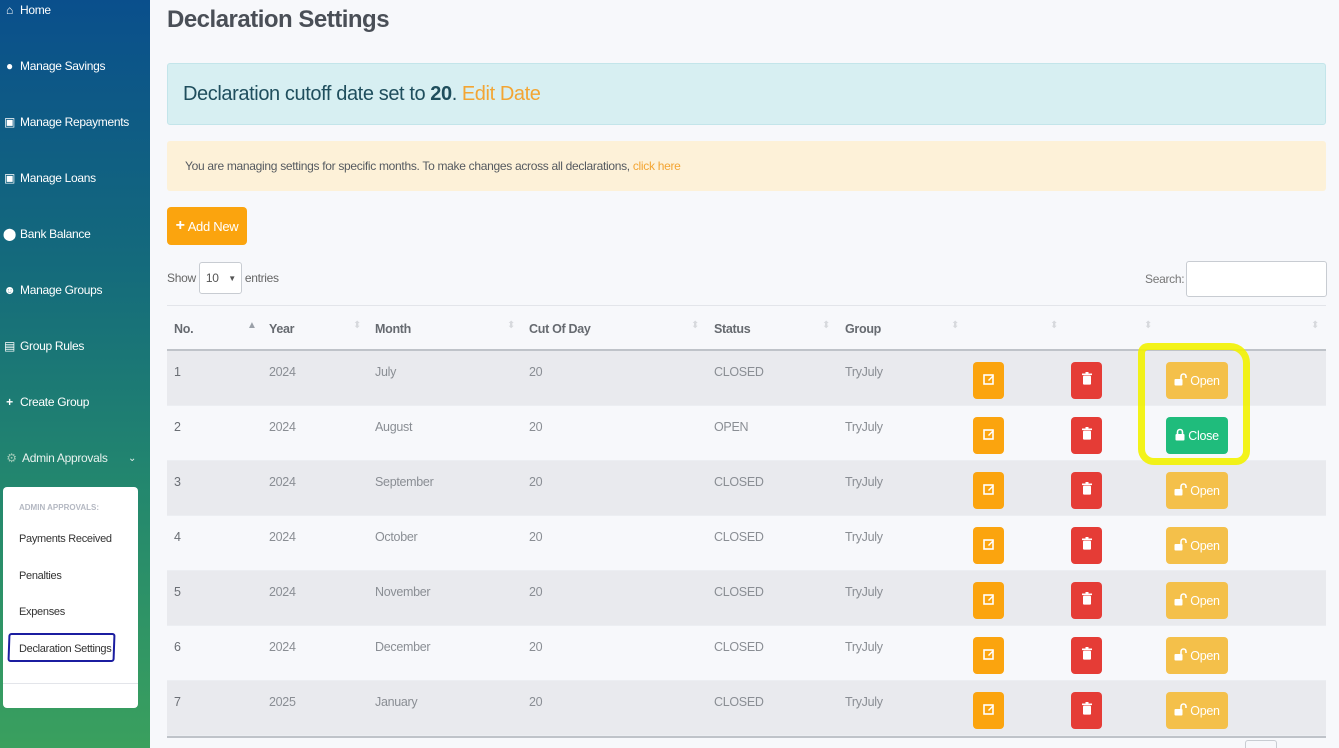  Describe the element at coordinates (9, 66) in the screenshot. I see `piggy-bank-icon: ●` at that location.